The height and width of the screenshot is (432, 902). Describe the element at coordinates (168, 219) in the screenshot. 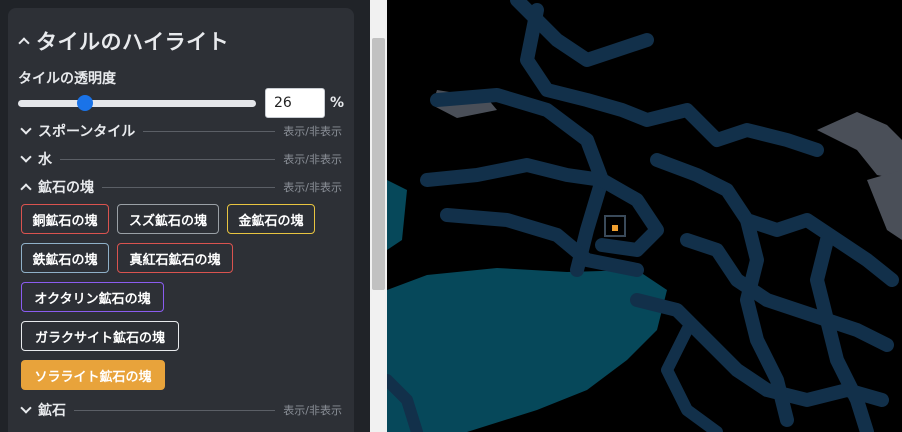

I see `ore-button-tin: スズ鉱石の塊` at that location.